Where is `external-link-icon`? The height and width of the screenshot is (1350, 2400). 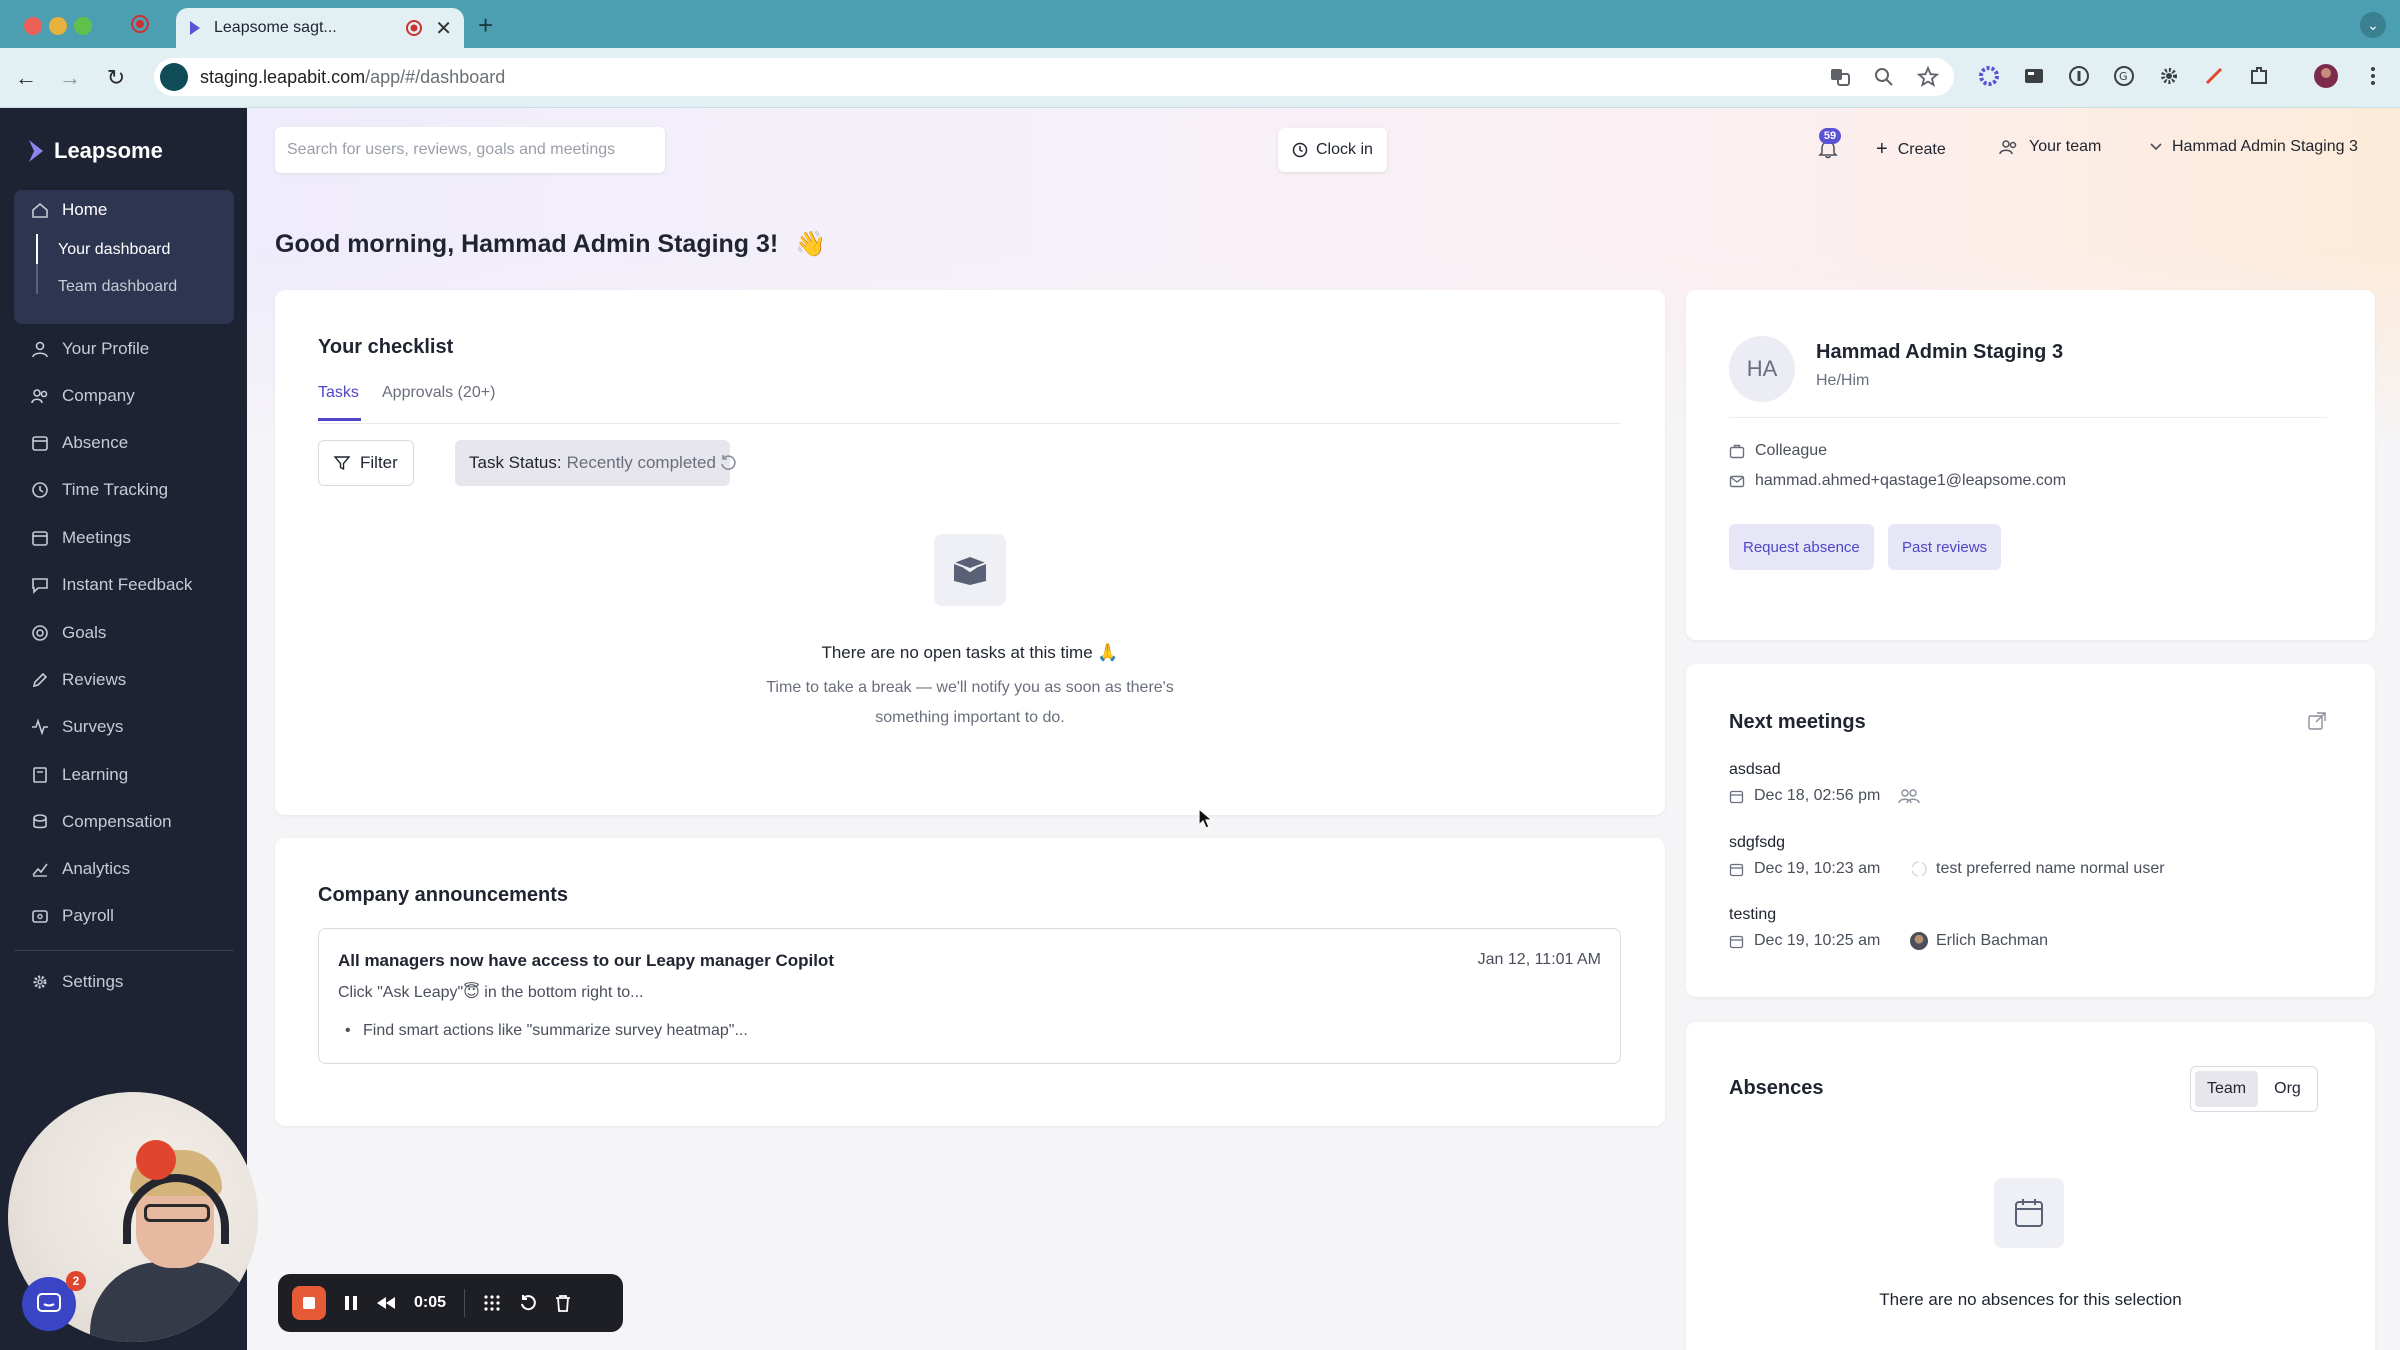 external-link-icon is located at coordinates (2317, 721).